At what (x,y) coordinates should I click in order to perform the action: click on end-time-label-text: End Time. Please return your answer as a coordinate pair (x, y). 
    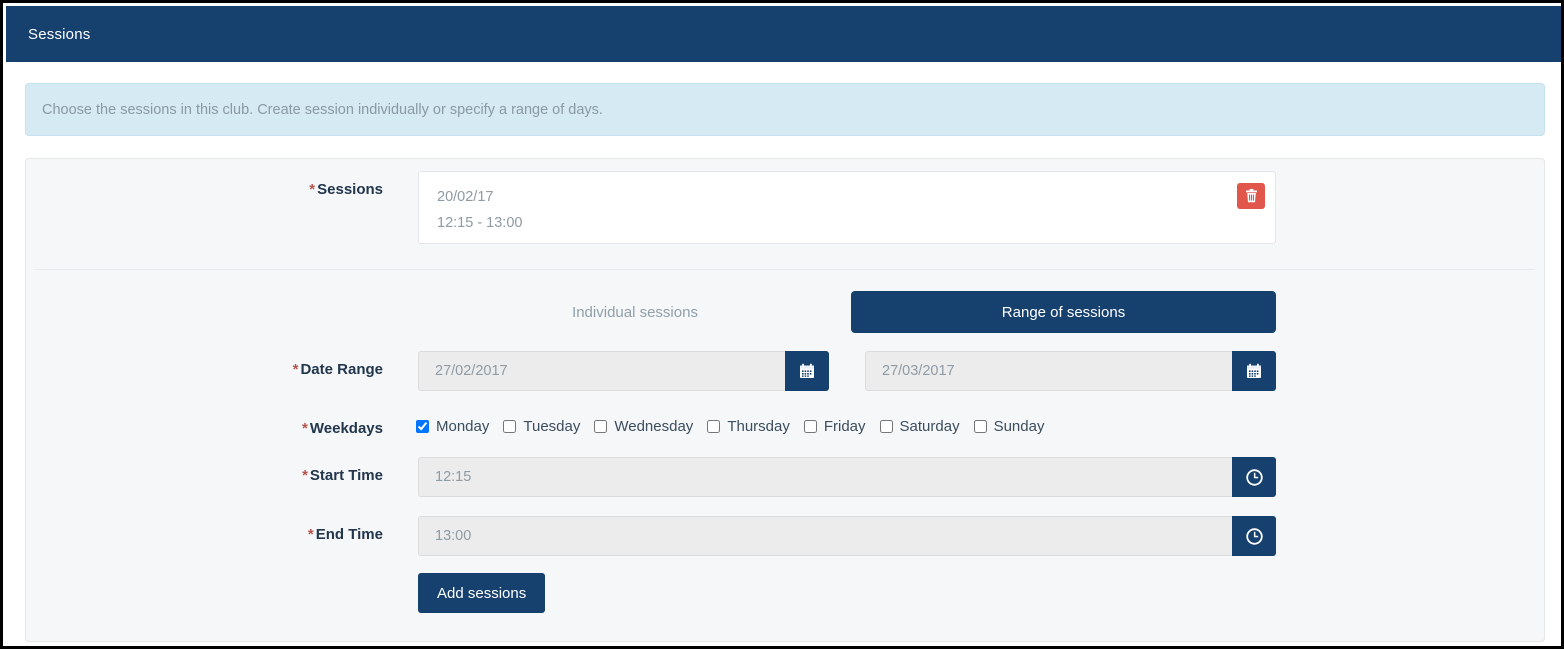
    Looking at the image, I should click on (349, 534).